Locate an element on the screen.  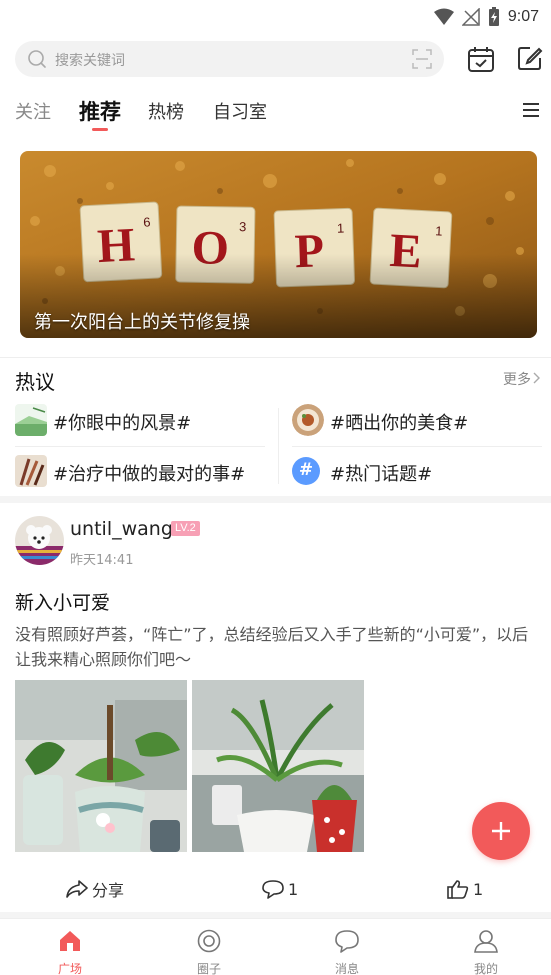
post-title: 新入小可爱 is located at coordinates (62, 601).